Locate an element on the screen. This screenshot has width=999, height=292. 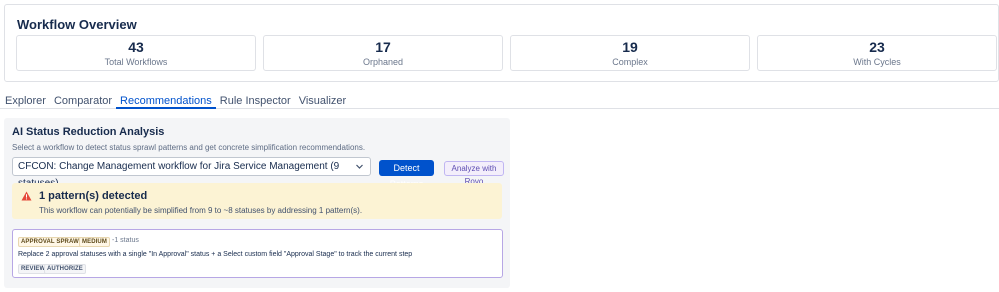
stat-label: Orphaned is located at coordinates (383, 62).